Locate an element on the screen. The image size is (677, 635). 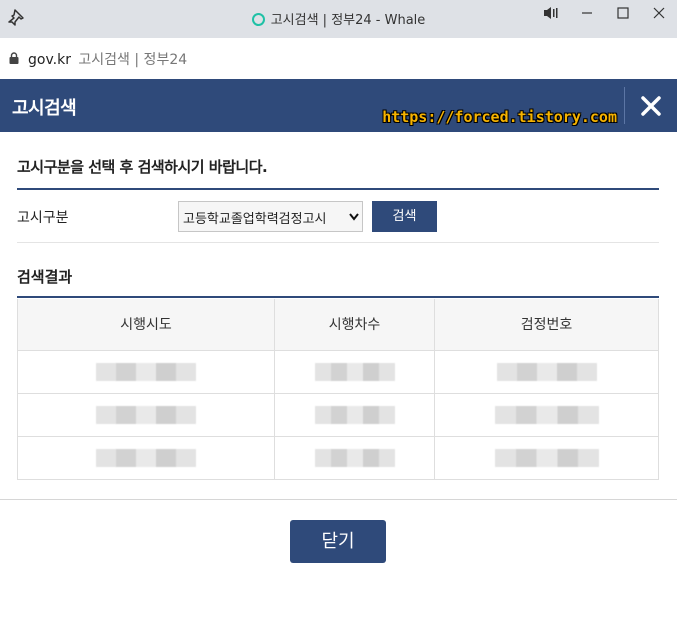
address-bar: gov.kr 고시검색 | 정부24 is located at coordinates (338, 58).